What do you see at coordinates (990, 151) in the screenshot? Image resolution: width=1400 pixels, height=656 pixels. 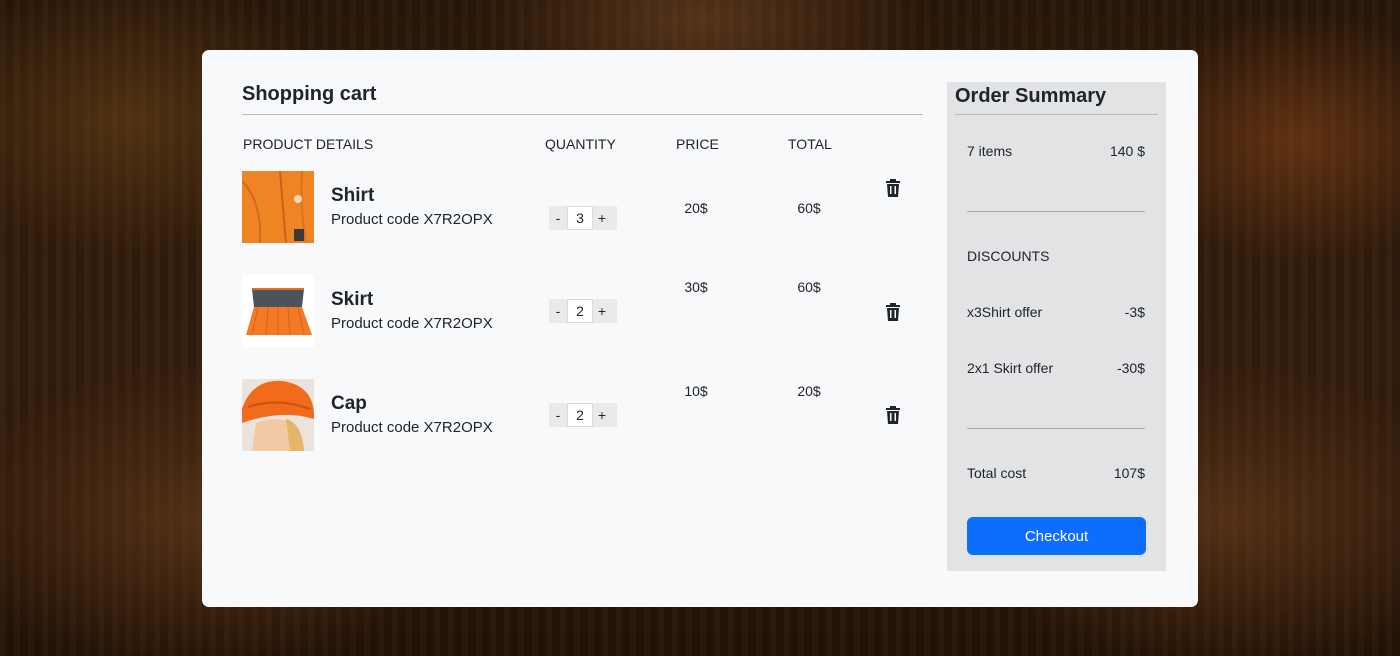 I see `items-count: 7 items` at bounding box center [990, 151].